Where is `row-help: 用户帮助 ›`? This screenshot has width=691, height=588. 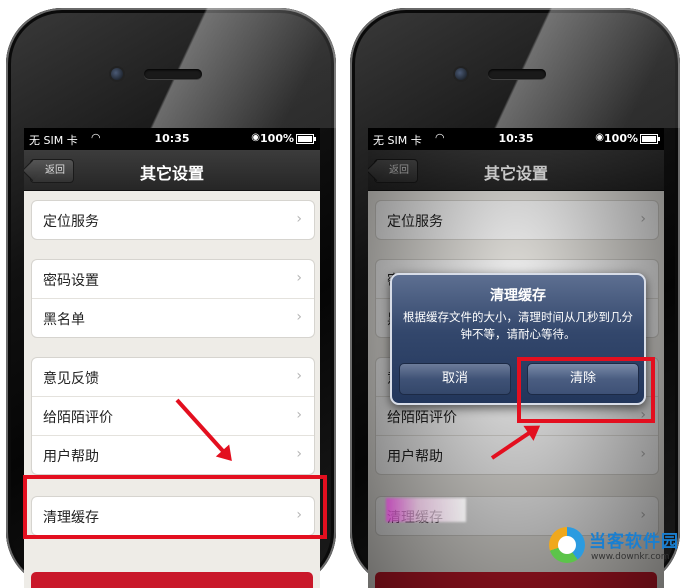
row-help: 用户帮助 › is located at coordinates (173, 454).